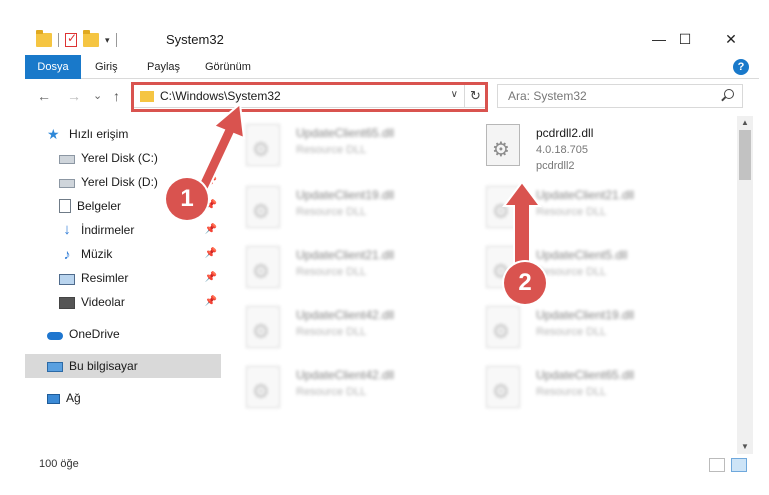 Image resolution: width=769 pixels, height=495 pixels. What do you see at coordinates (525, 283) in the screenshot?
I see `callout-2: 2` at bounding box center [525, 283].